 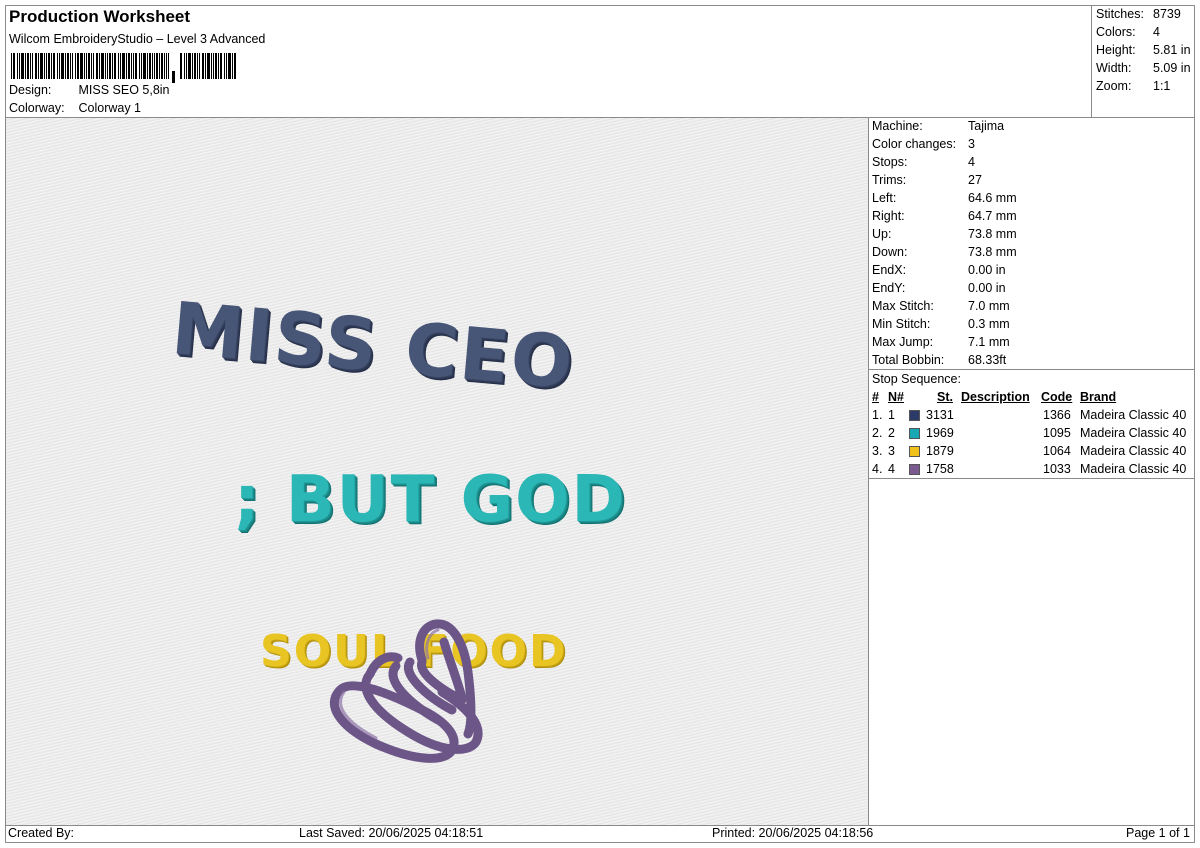 I want to click on machine-info-label: Max Jump:, so click(x=903, y=342).